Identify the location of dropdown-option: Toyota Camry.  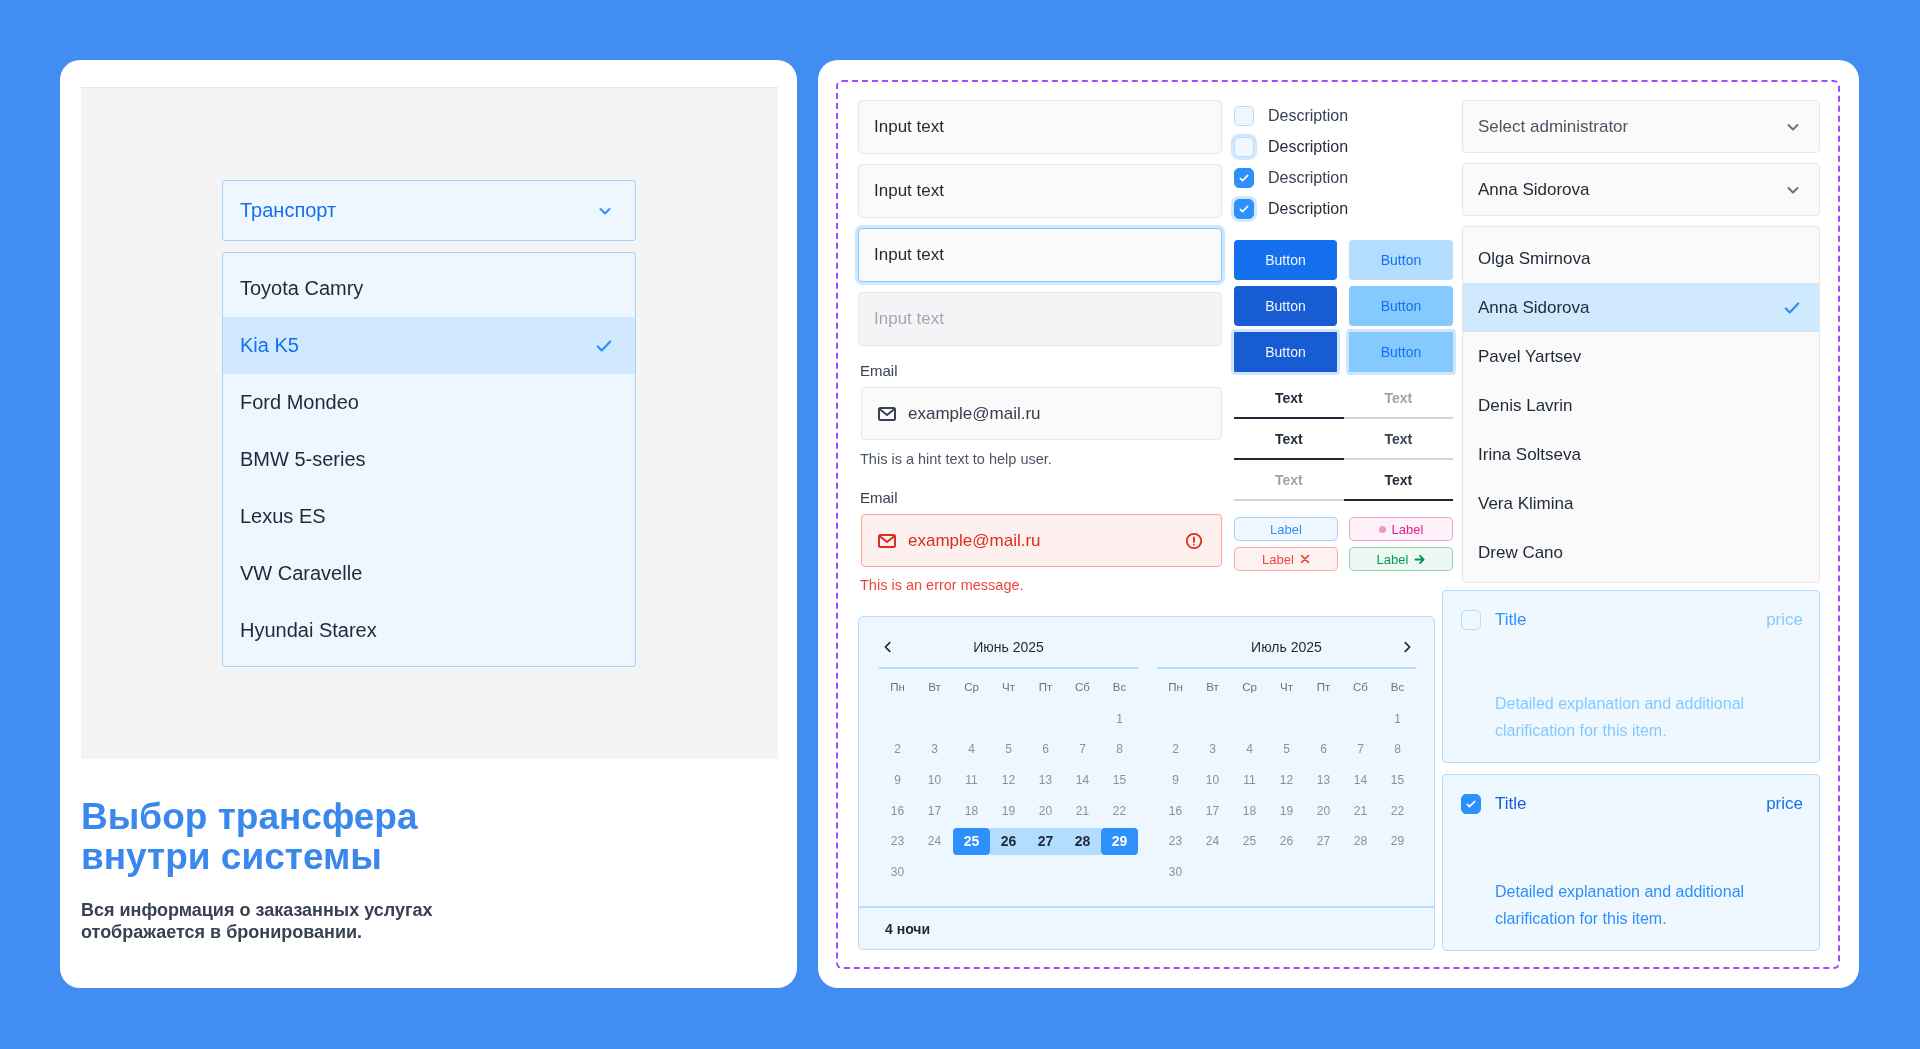
(429, 288).